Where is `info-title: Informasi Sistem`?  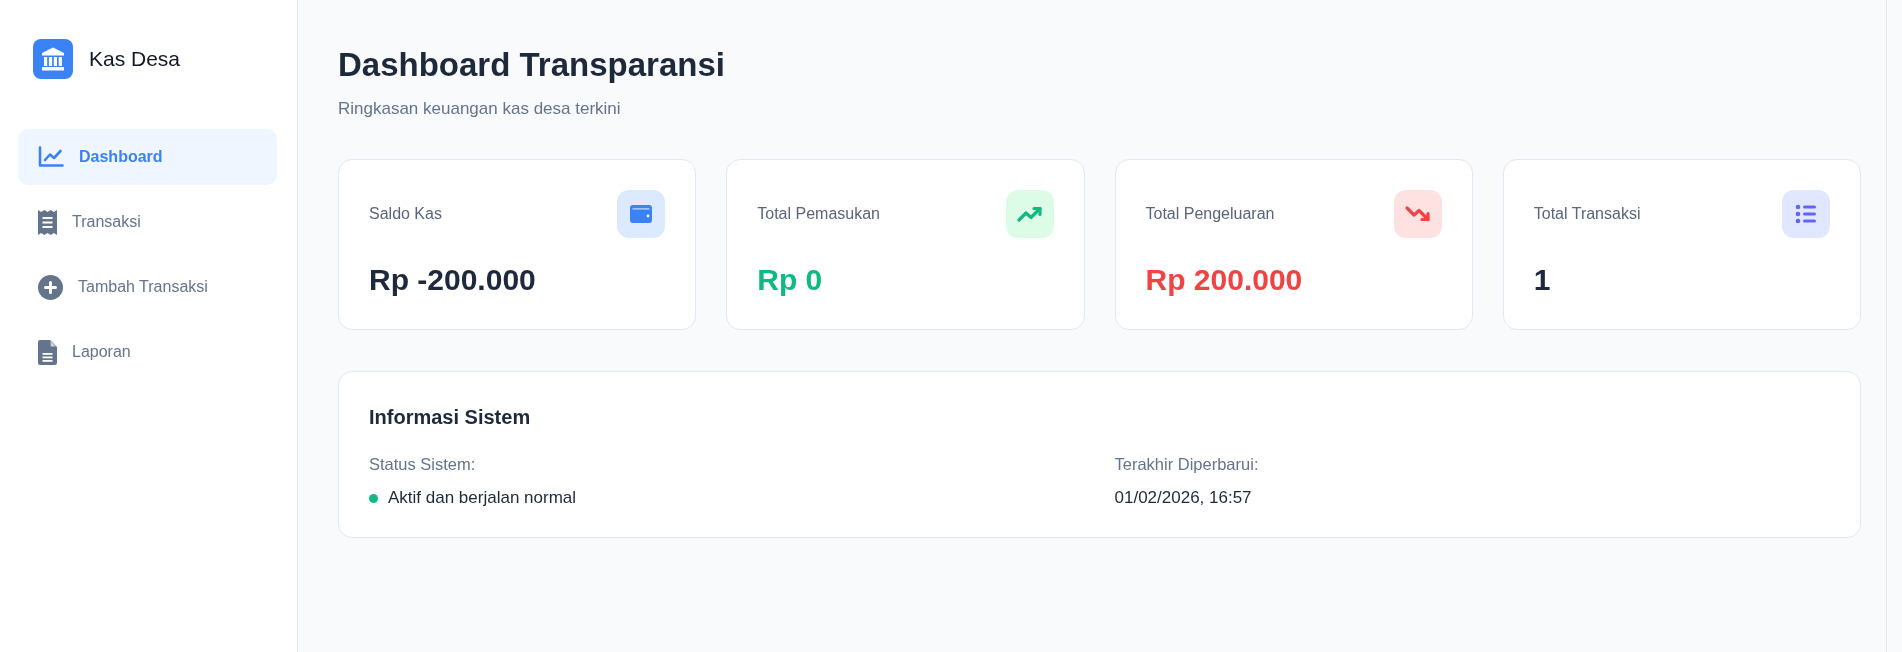
info-title: Informasi Sistem is located at coordinates (450, 417).